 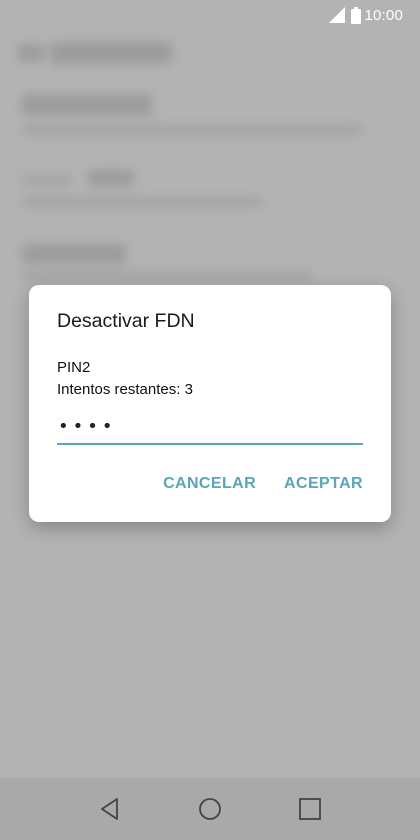 I want to click on pin2-input-container, so click(x=210, y=427).